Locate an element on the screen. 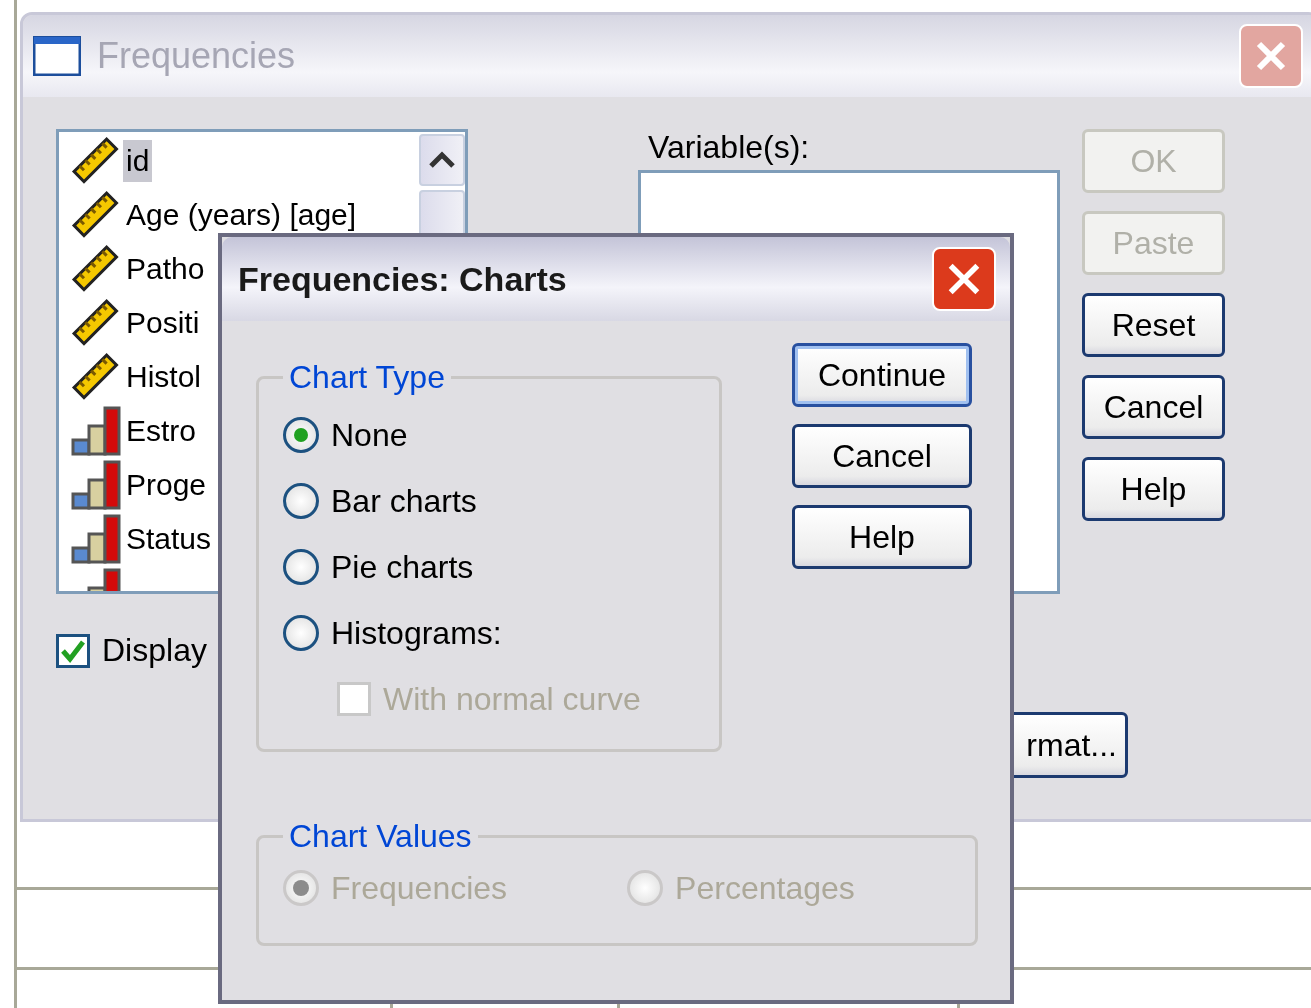 The width and height of the screenshot is (1311, 1008). window-title: Frequencies: Charts is located at coordinates (403, 279).